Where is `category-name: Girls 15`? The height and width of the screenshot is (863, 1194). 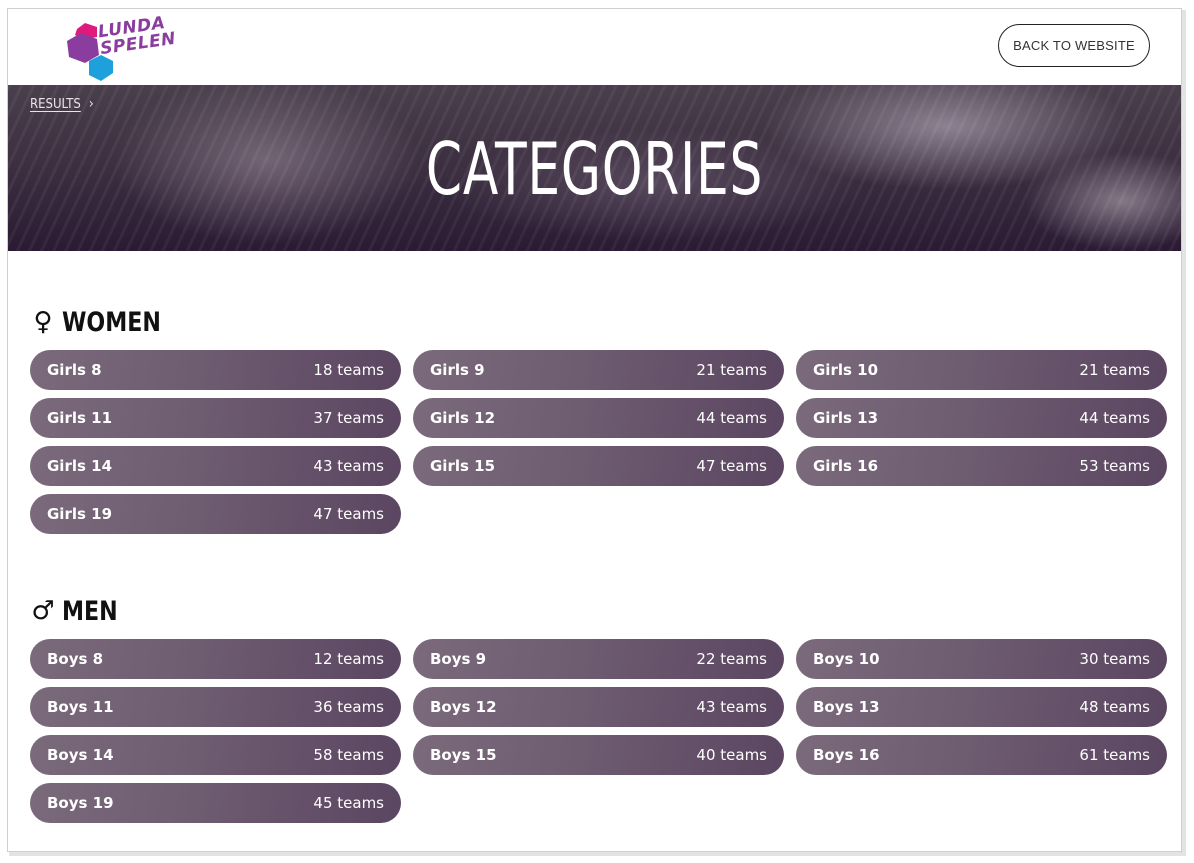
category-name: Girls 15 is located at coordinates (463, 466).